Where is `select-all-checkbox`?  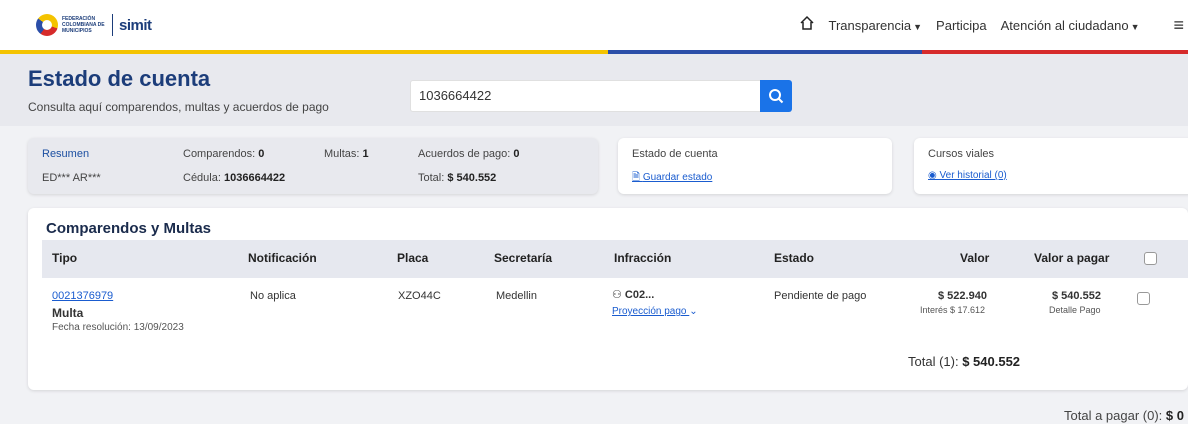 select-all-checkbox is located at coordinates (1150, 258).